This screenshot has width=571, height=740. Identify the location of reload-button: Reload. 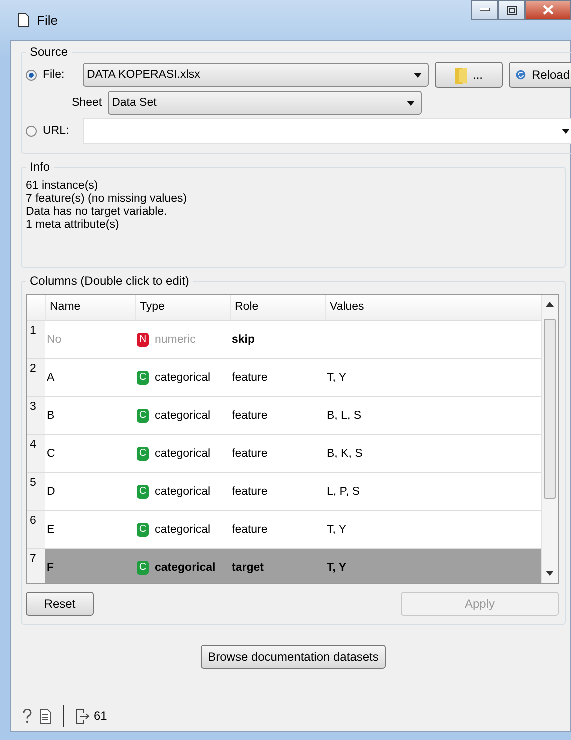
(540, 75).